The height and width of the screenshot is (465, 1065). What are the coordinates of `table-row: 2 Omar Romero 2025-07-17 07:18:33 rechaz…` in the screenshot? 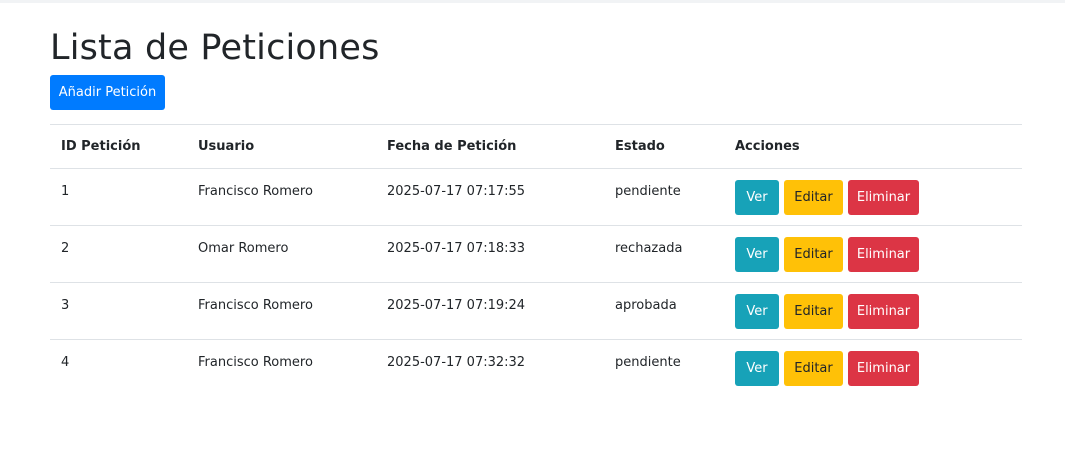 It's located at (536, 254).